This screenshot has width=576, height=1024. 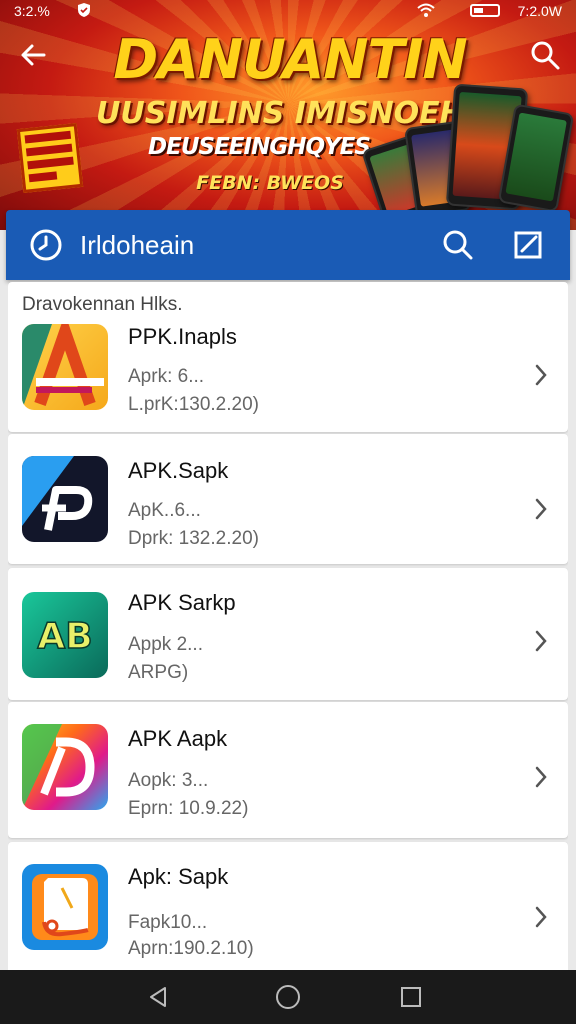 I want to click on clock-icon, so click(x=46, y=245).